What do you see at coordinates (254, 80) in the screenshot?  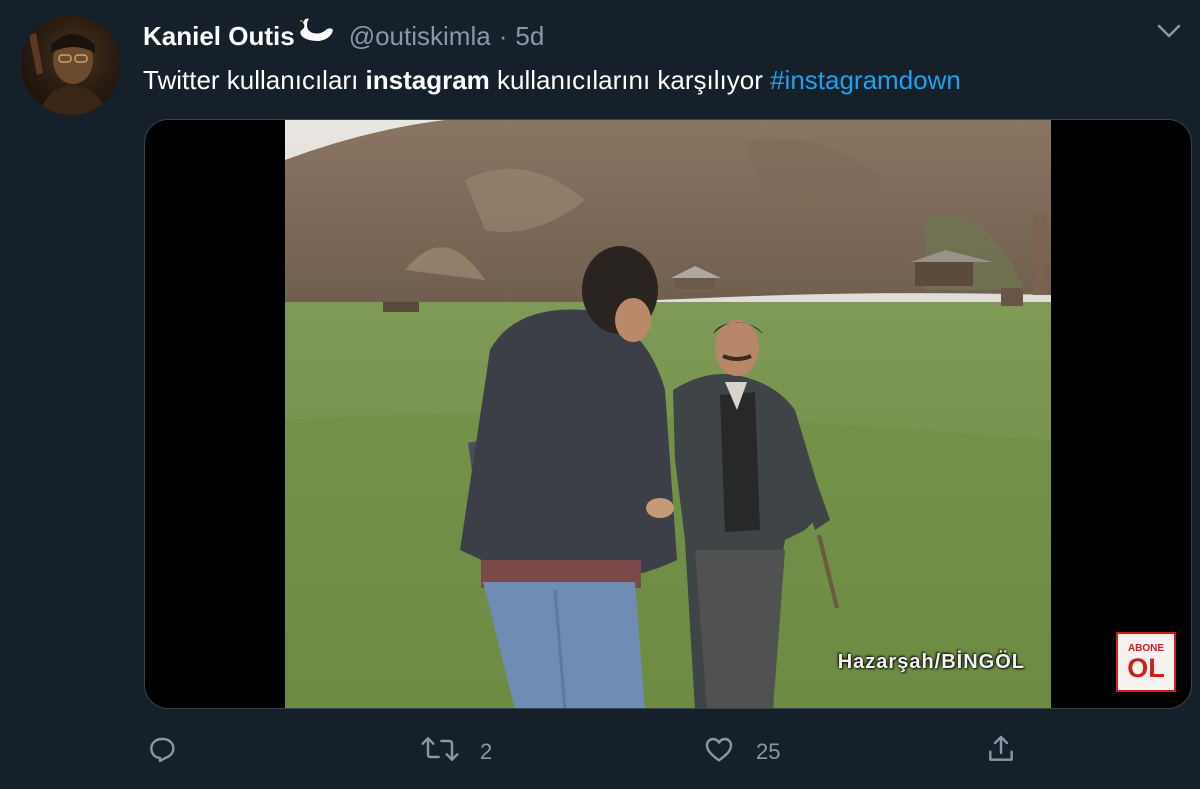 I see `tweet-text-start: Twitter kullanıcıları` at bounding box center [254, 80].